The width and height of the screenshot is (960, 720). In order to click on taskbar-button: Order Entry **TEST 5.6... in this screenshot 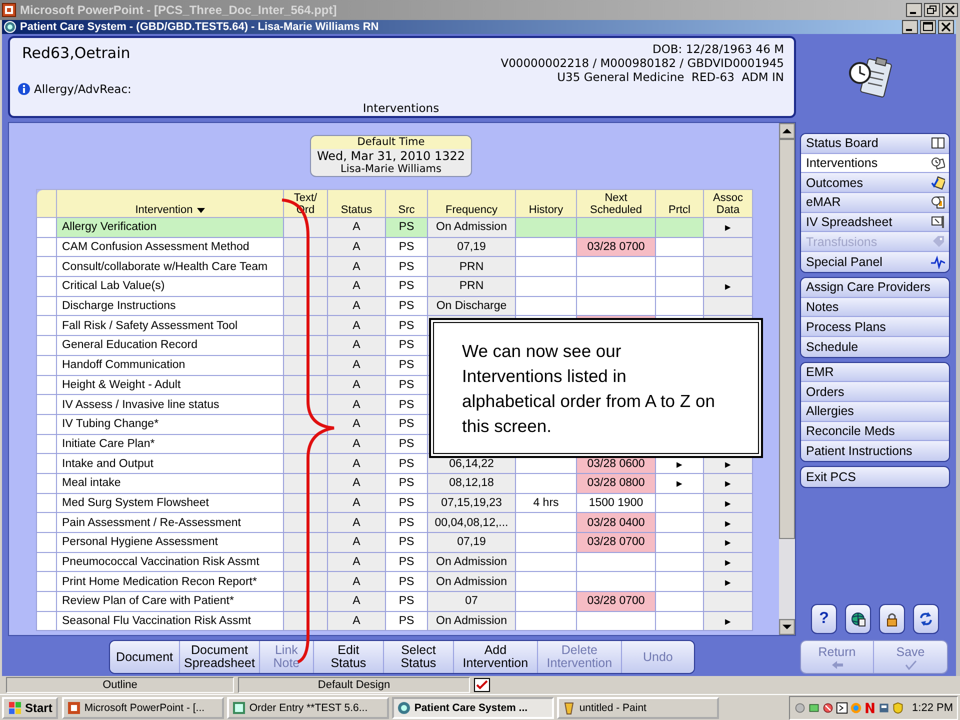, I will do `click(308, 707)`.